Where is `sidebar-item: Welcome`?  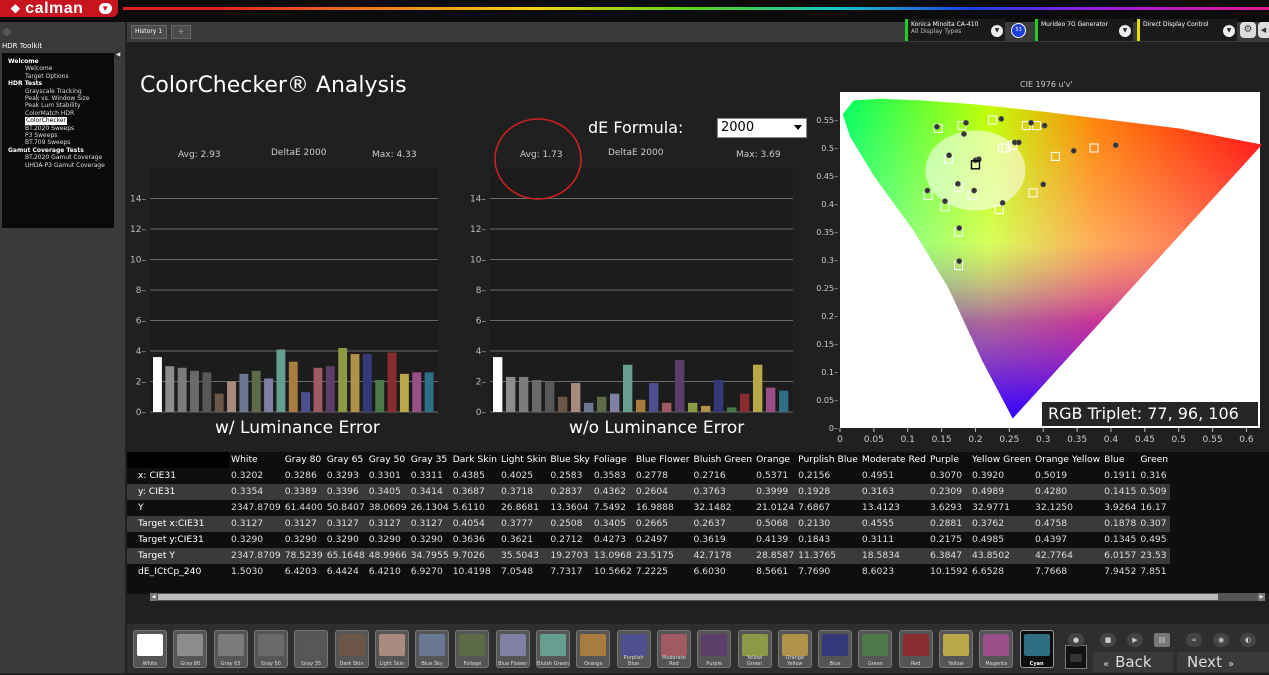
sidebar-item: Welcome is located at coordinates (61, 68).